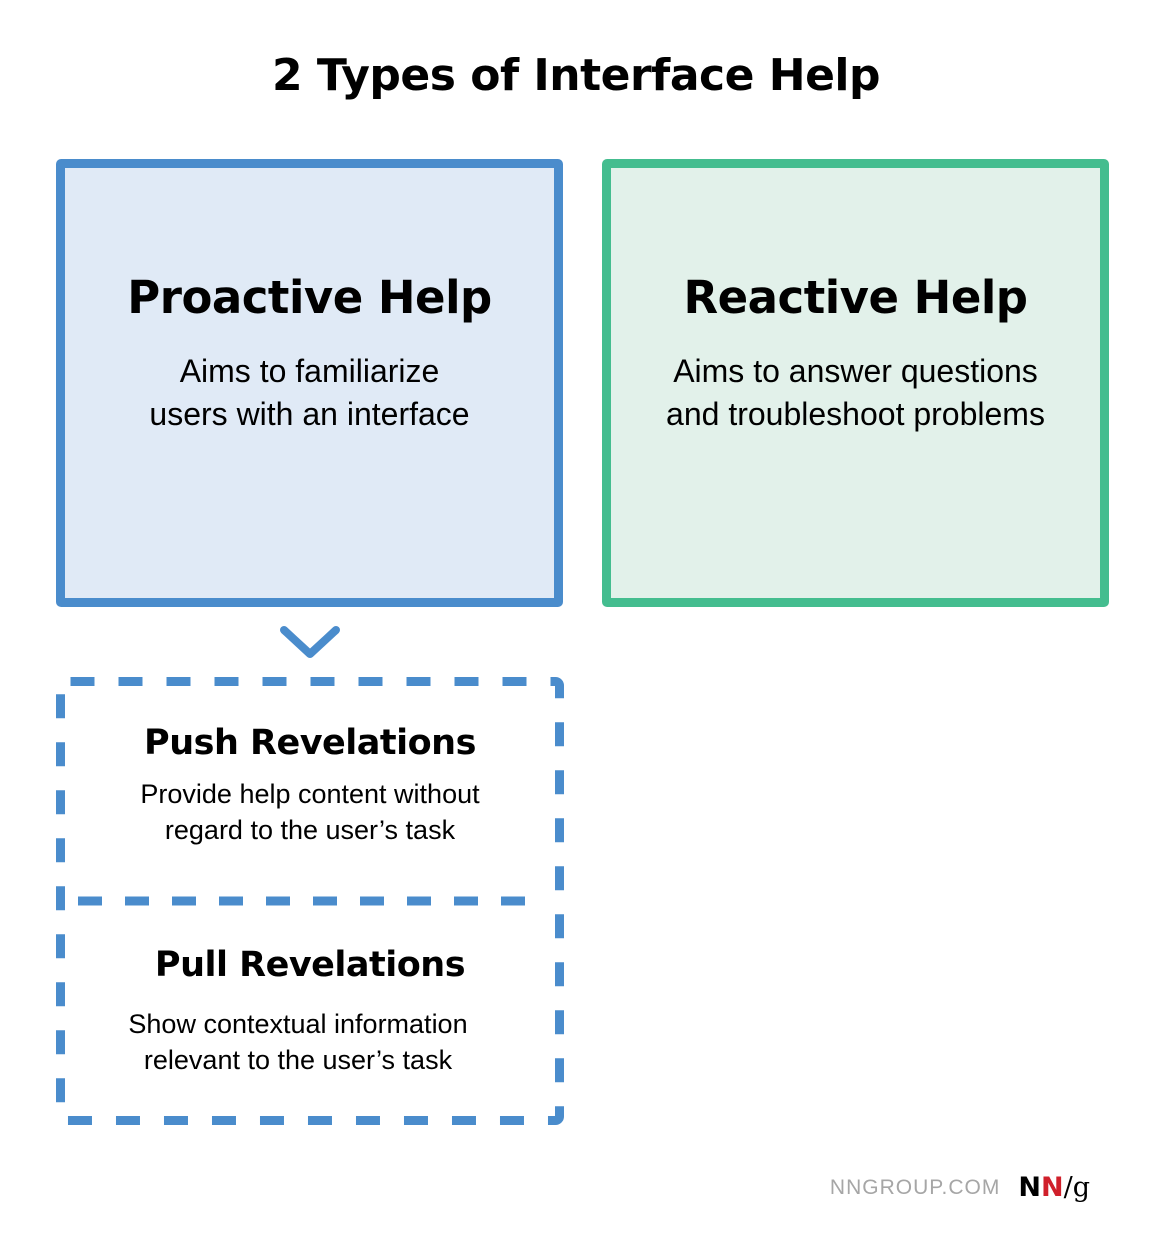 This screenshot has height=1250, width=1152. What do you see at coordinates (310, 642) in the screenshot?
I see `chevron-down-icon` at bounding box center [310, 642].